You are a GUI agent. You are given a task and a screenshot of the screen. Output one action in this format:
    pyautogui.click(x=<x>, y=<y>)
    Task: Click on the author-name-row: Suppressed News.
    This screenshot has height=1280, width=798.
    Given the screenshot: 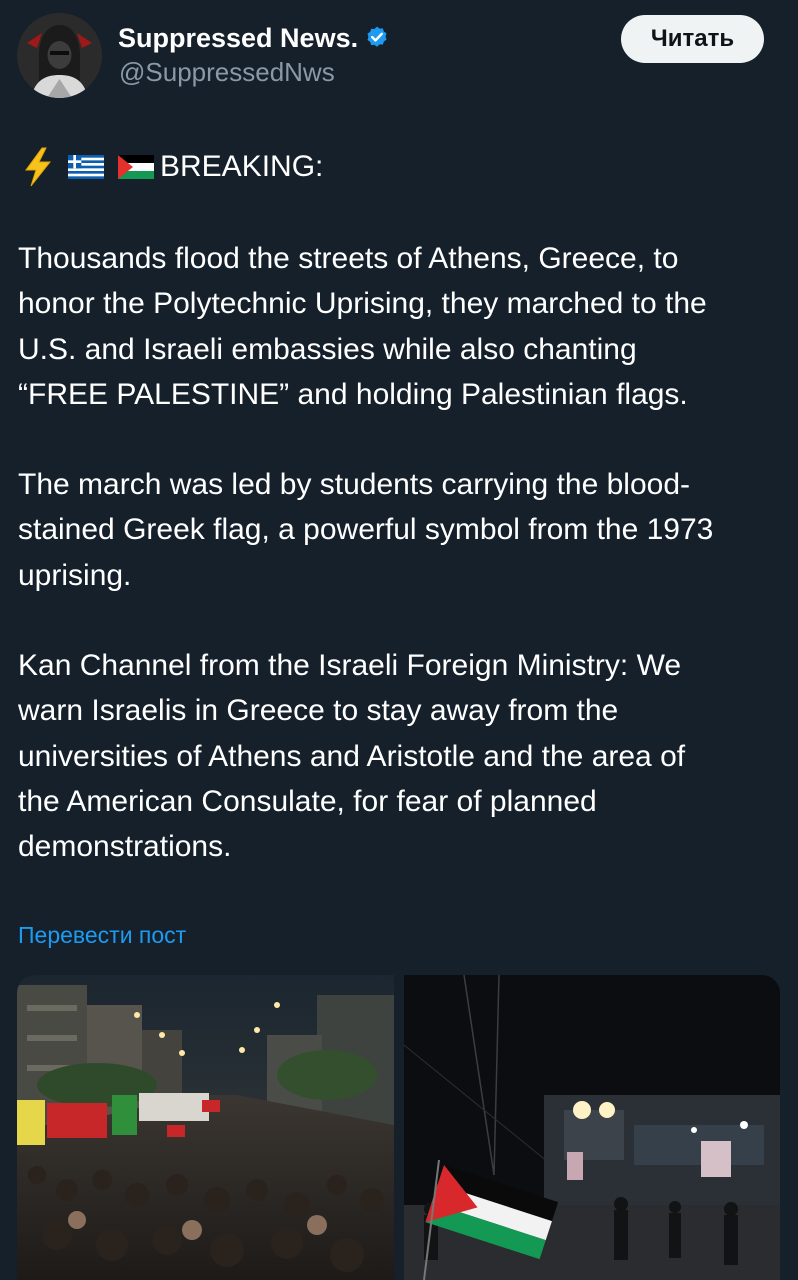 What is the action you would take?
    pyautogui.click(x=254, y=38)
    